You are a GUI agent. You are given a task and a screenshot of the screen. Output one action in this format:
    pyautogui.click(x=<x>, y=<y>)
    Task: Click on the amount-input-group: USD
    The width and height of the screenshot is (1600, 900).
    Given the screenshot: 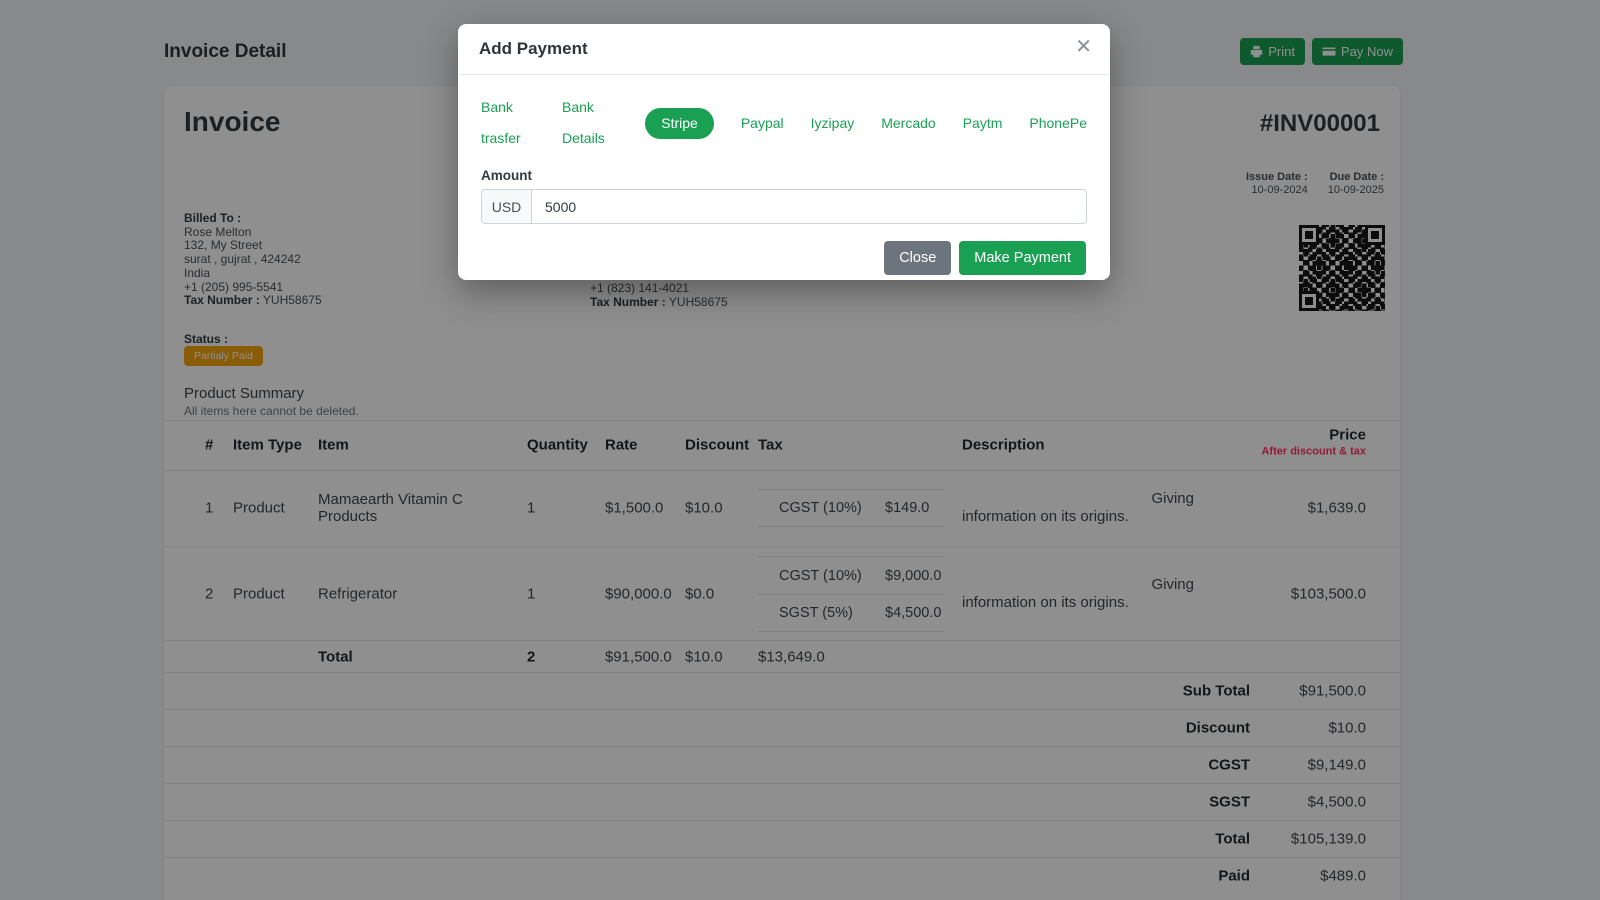 What is the action you would take?
    pyautogui.click(x=784, y=206)
    